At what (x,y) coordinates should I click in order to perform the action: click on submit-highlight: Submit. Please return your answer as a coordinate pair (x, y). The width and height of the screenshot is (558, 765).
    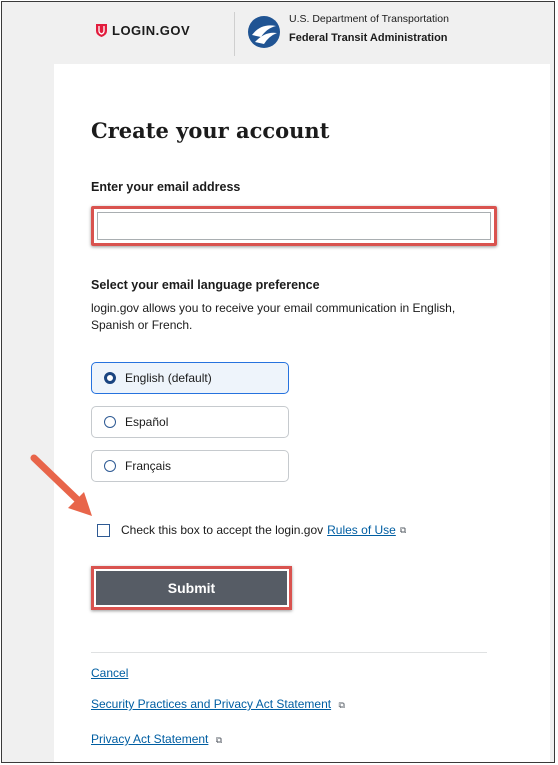
    Looking at the image, I should click on (191, 588).